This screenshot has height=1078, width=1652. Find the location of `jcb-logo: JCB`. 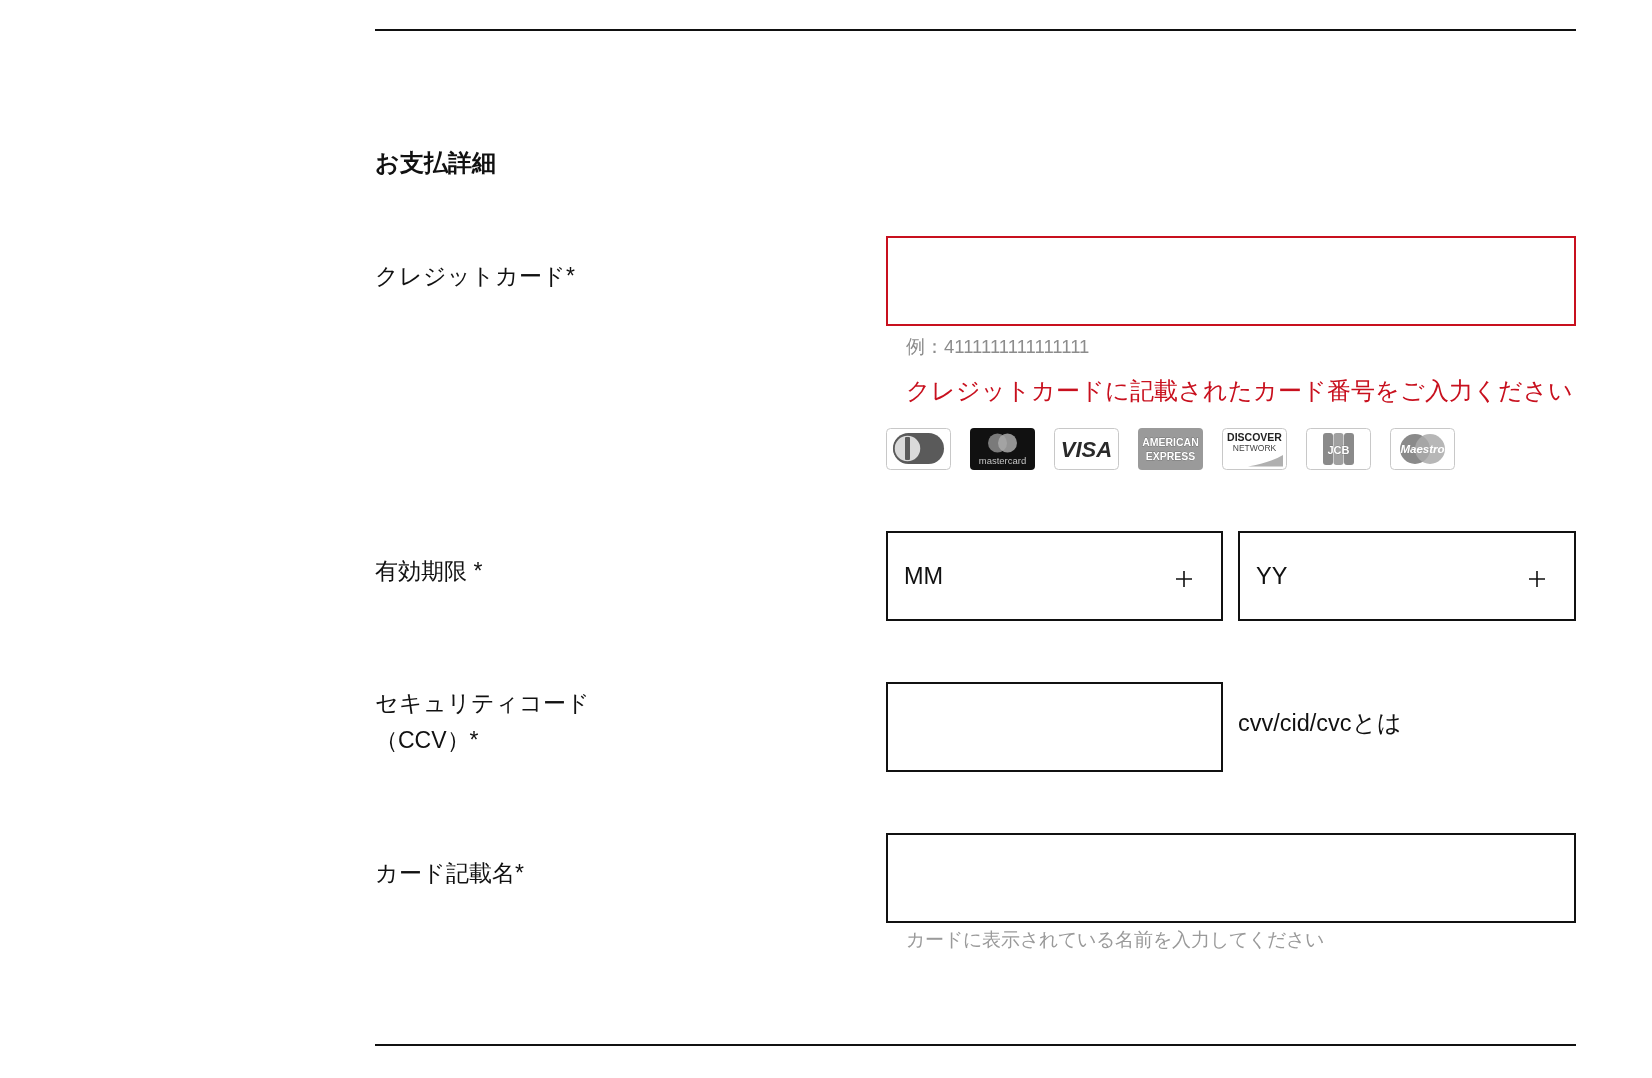

jcb-logo: JCB is located at coordinates (1338, 449).